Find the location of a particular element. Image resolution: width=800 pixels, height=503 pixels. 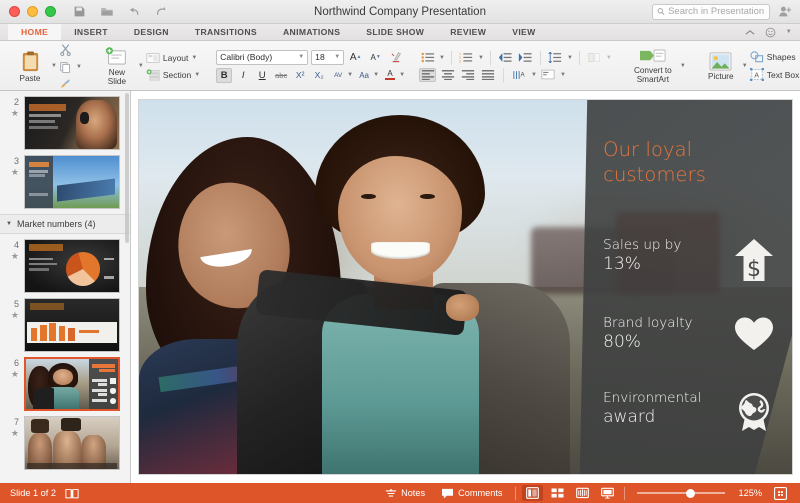

font-size-caret: ▼ is located at coordinates (337, 57).